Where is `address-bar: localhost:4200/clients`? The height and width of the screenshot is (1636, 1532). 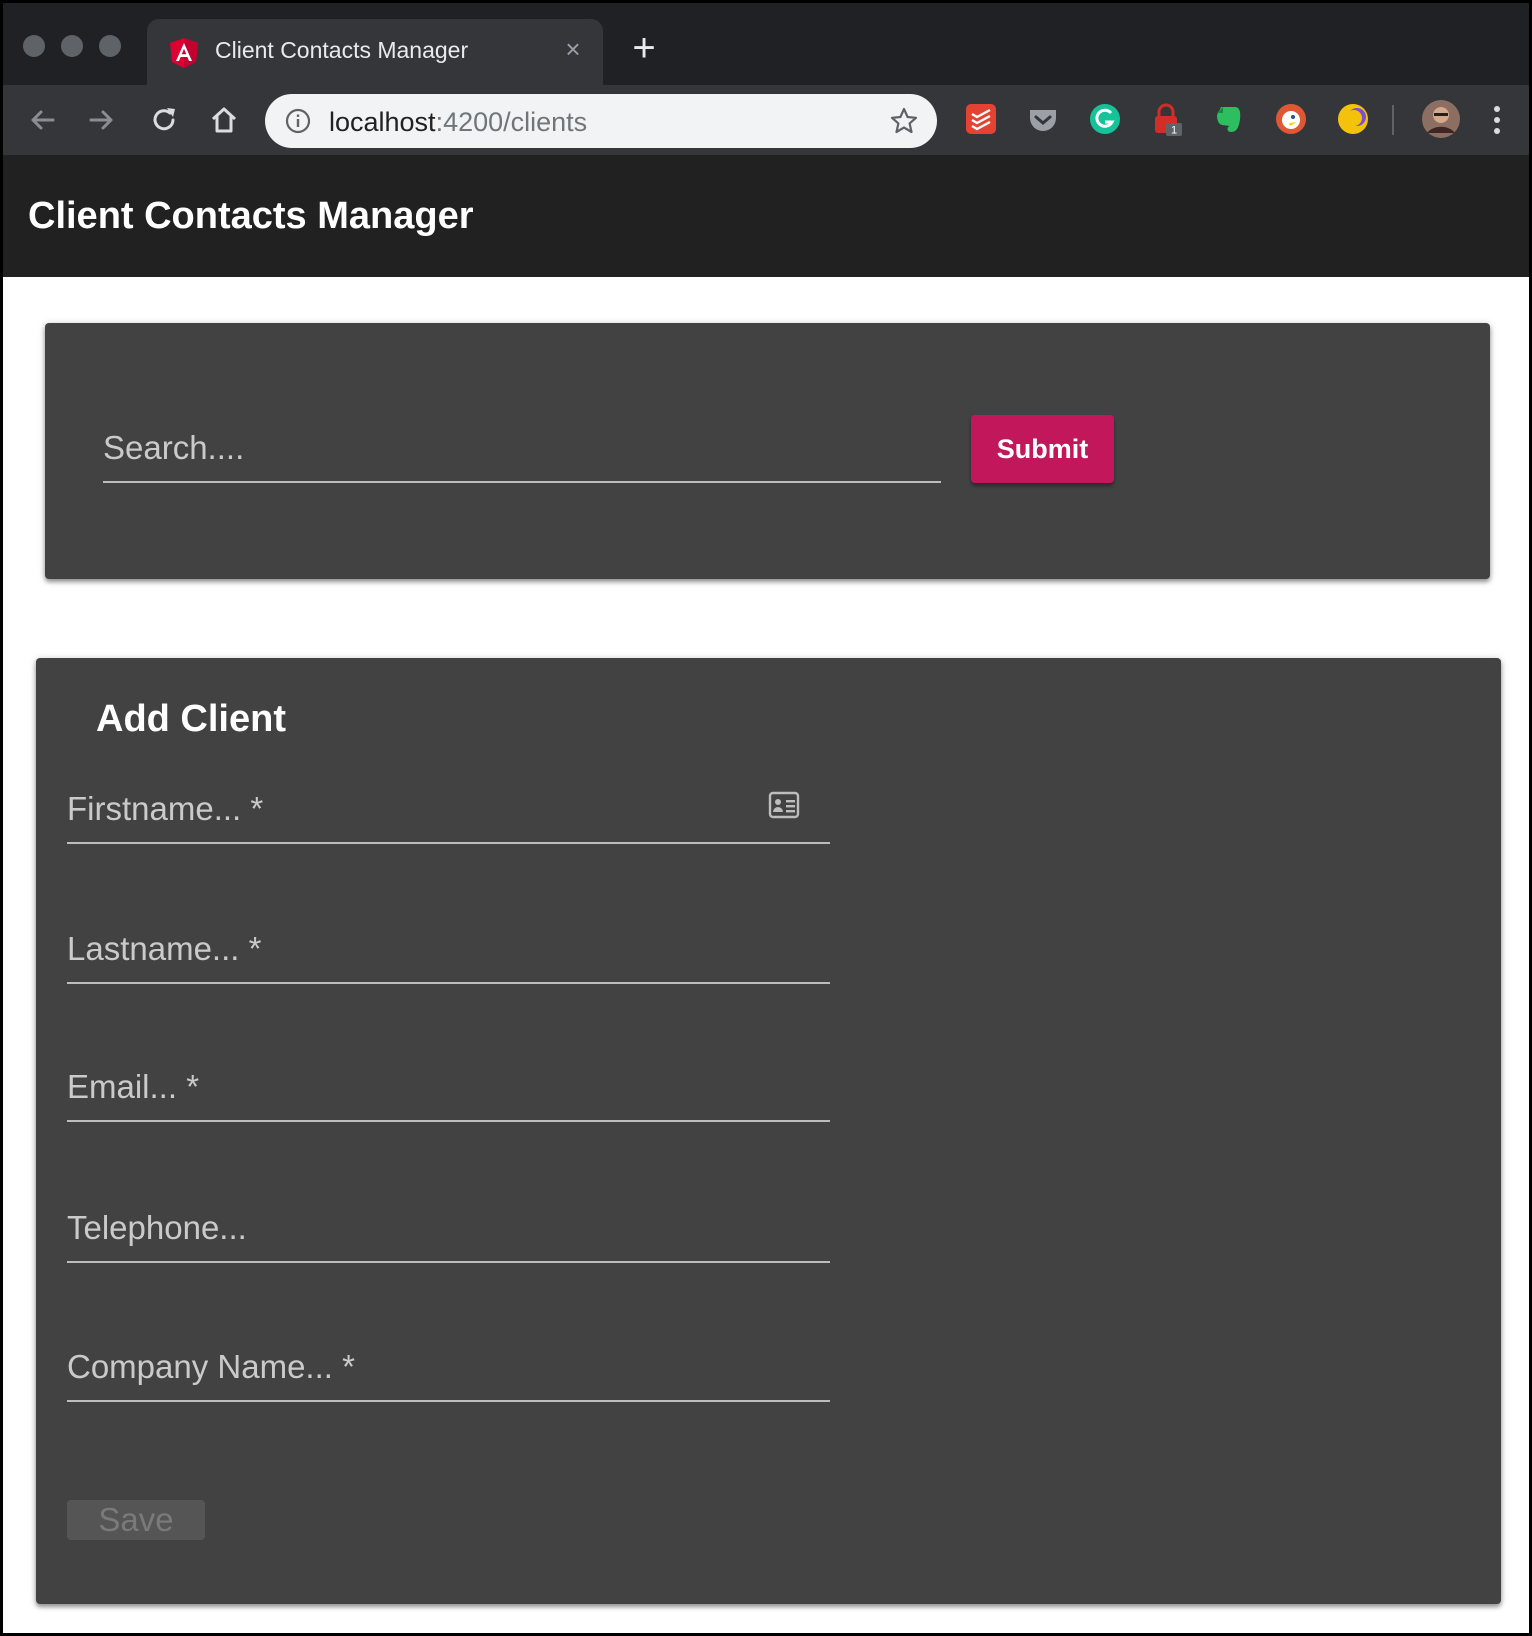 address-bar: localhost:4200/clients is located at coordinates (601, 121).